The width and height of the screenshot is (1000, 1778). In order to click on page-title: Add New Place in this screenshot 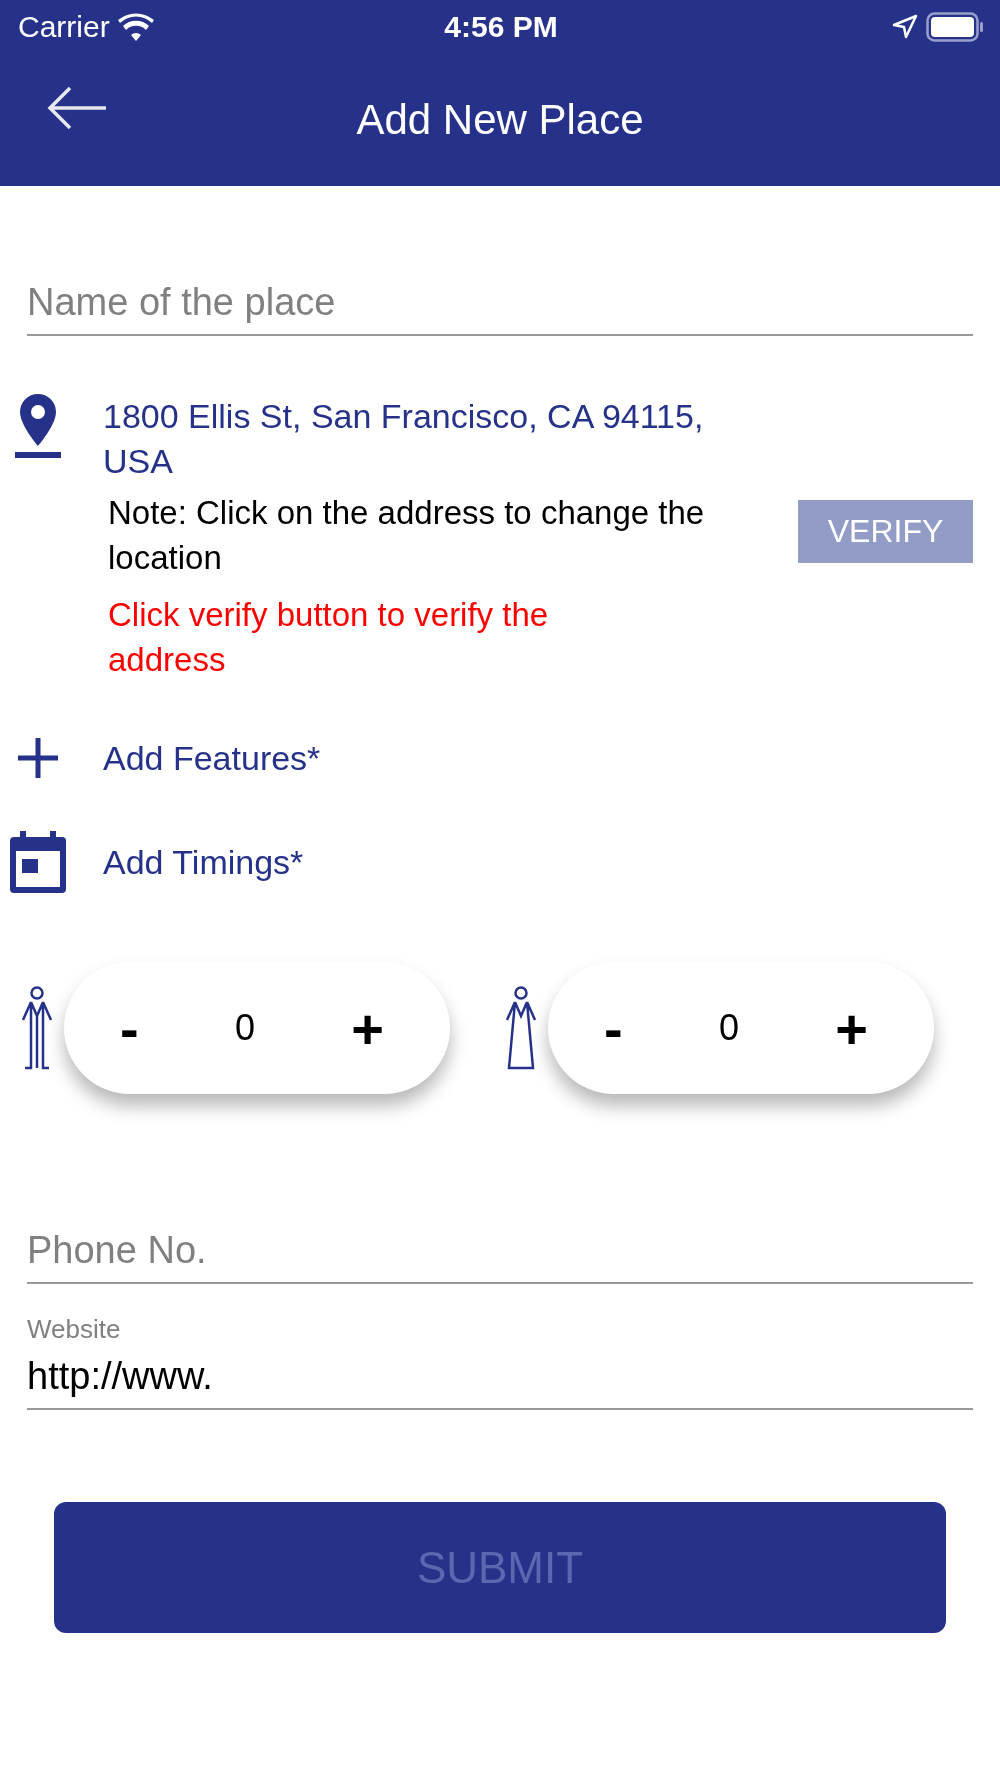, I will do `click(500, 120)`.